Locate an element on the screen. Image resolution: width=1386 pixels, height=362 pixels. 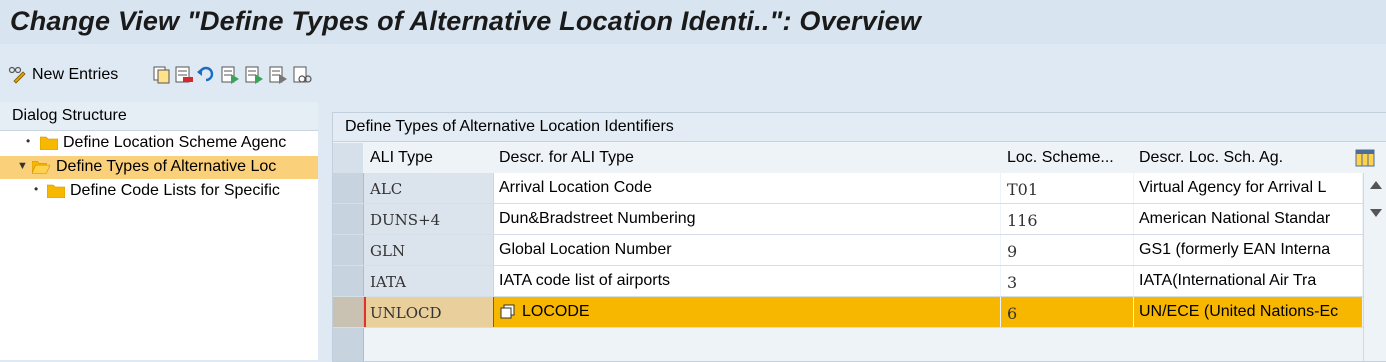
tree-item-location-scheme: • Define Location Scheme Agenc is located at coordinates (159, 143).